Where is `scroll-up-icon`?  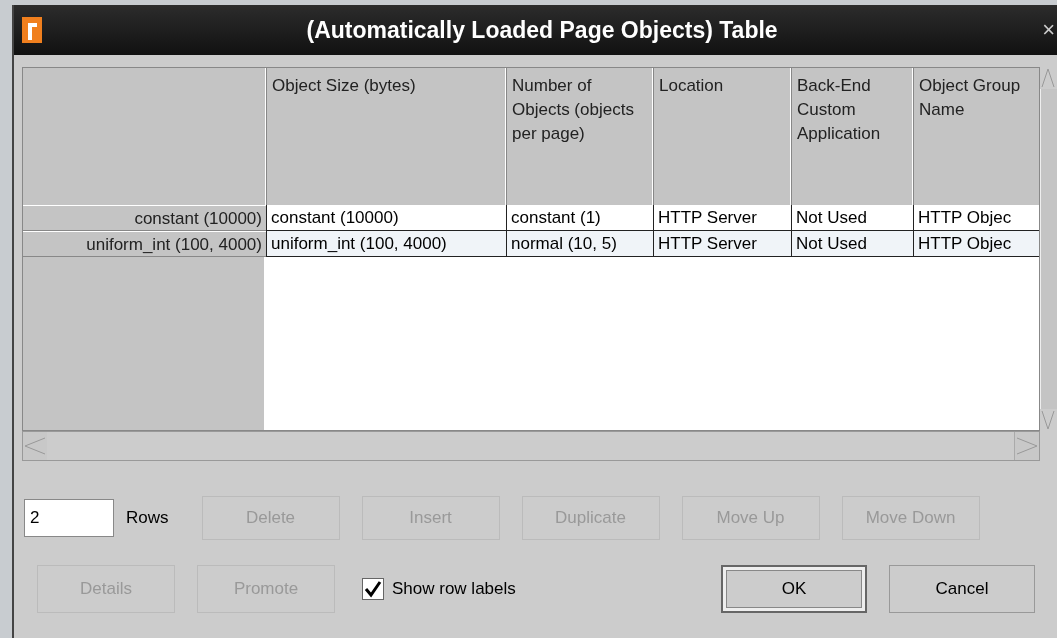 scroll-up-icon is located at coordinates (1048, 78).